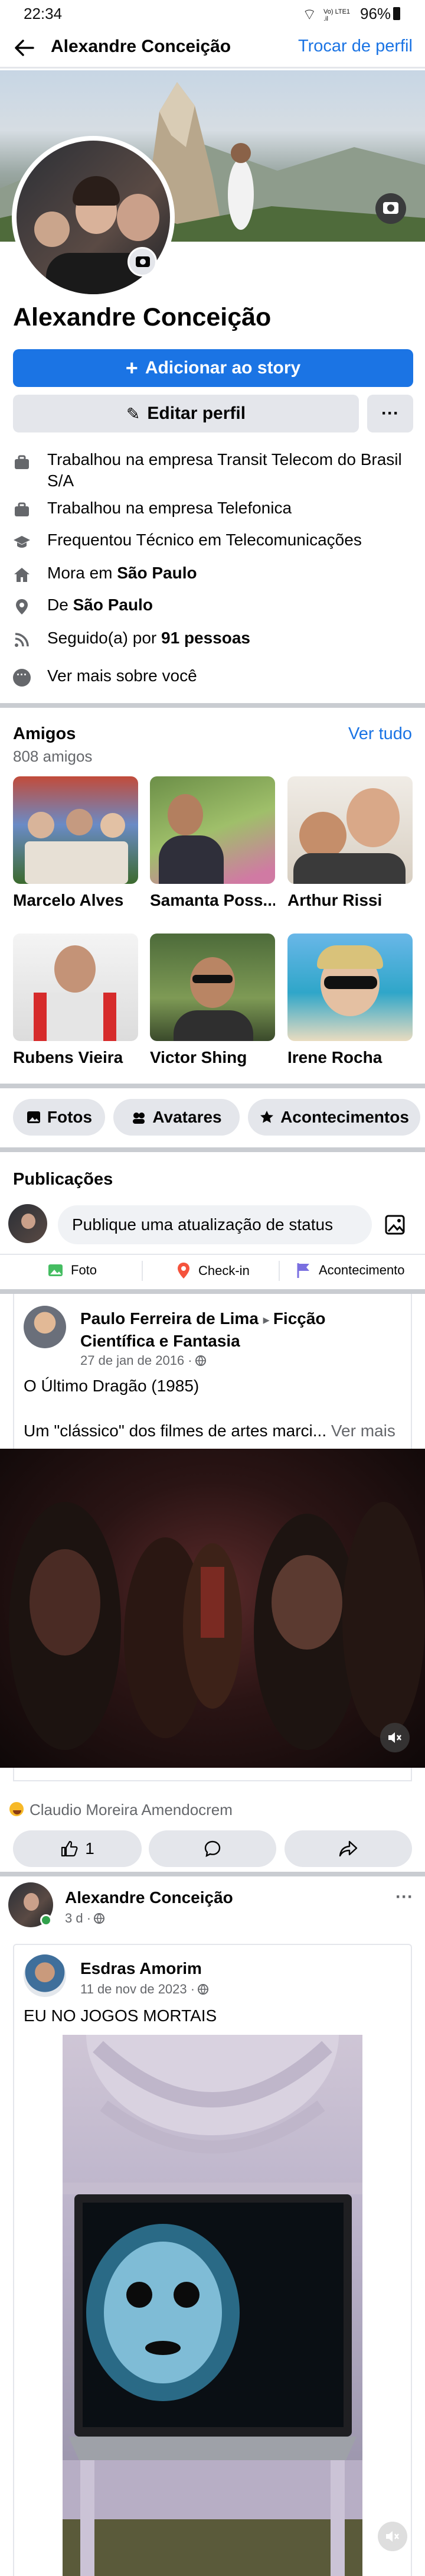  I want to click on video-frame-figures, so click(217, 1626).